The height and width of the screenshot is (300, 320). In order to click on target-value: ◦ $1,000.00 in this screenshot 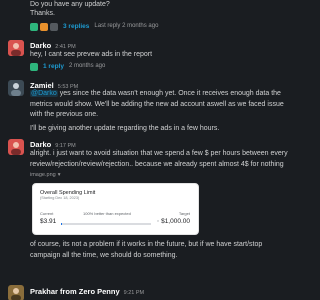, I will do `click(173, 222)`.